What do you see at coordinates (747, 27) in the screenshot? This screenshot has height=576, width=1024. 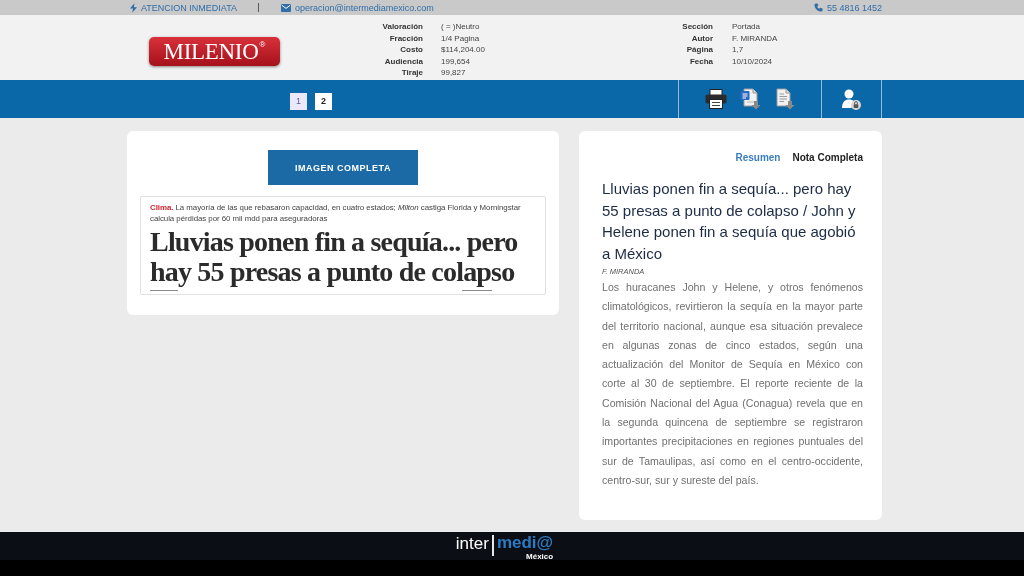 I see `detail-value: Portada` at bounding box center [747, 27].